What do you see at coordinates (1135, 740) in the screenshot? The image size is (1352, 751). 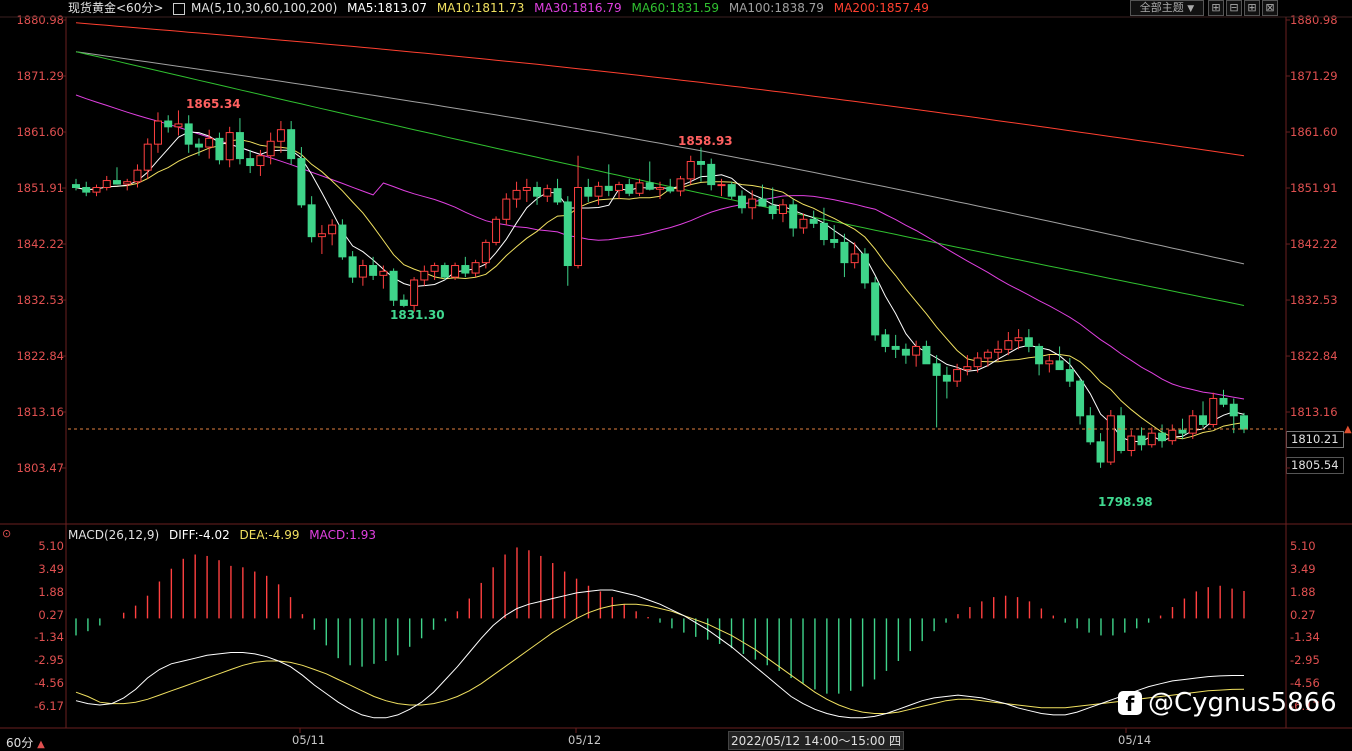 I see `date-label-0514: 05/14` at bounding box center [1135, 740].